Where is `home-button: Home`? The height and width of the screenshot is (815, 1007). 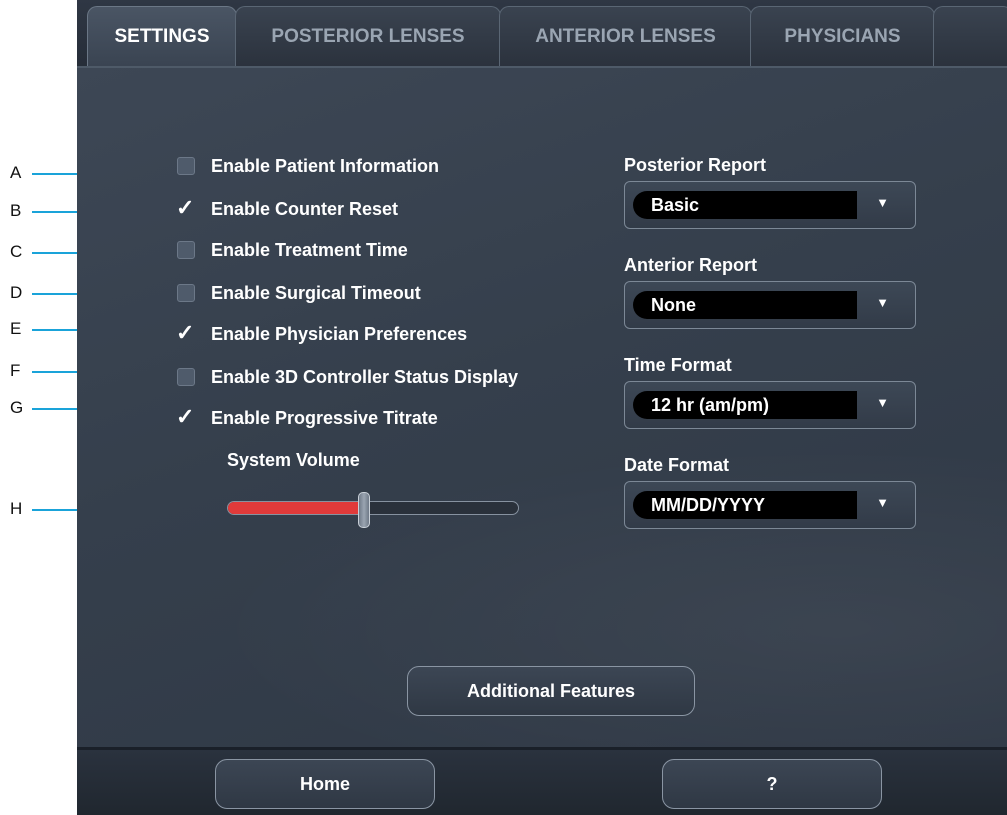
home-button: Home is located at coordinates (325, 784).